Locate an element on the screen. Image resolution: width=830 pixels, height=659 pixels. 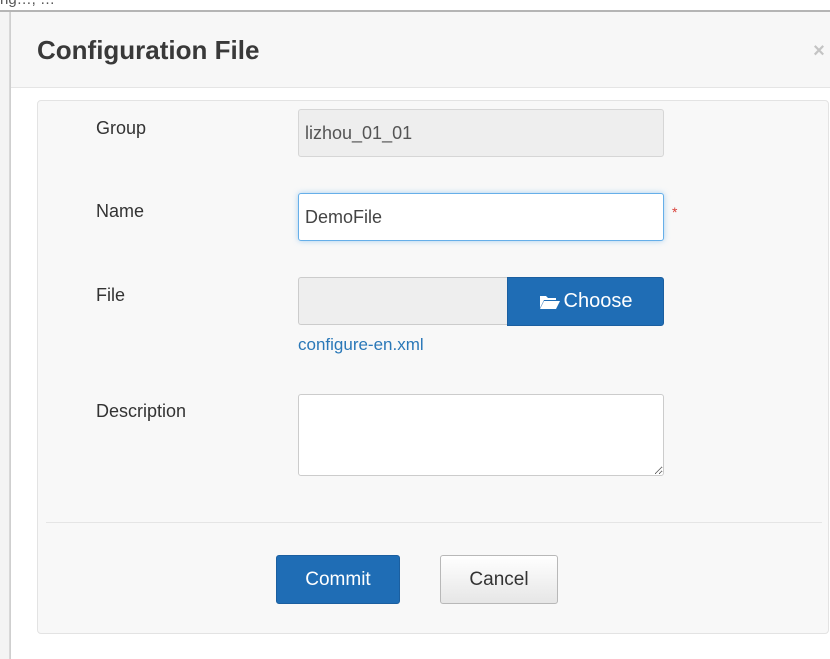
close-icon: × is located at coordinates (819, 51).